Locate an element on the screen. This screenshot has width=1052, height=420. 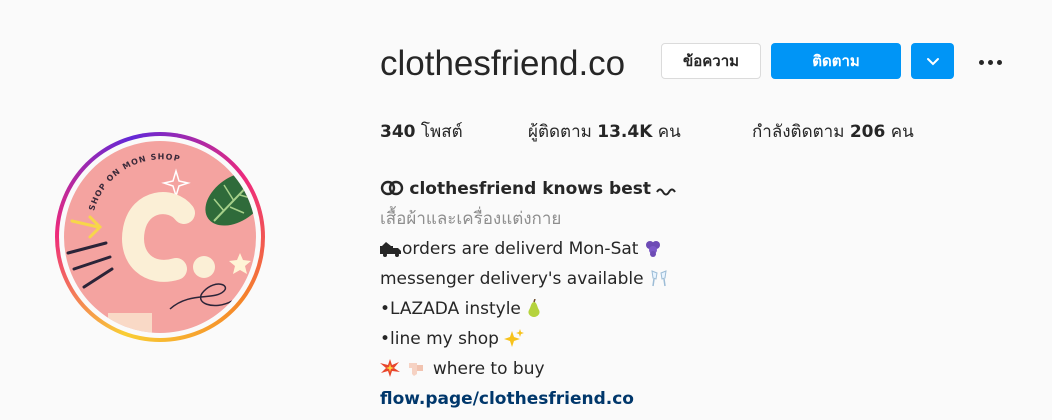
bio-line-orders: orders are deliverd Mon-Sat is located at coordinates (529, 249).